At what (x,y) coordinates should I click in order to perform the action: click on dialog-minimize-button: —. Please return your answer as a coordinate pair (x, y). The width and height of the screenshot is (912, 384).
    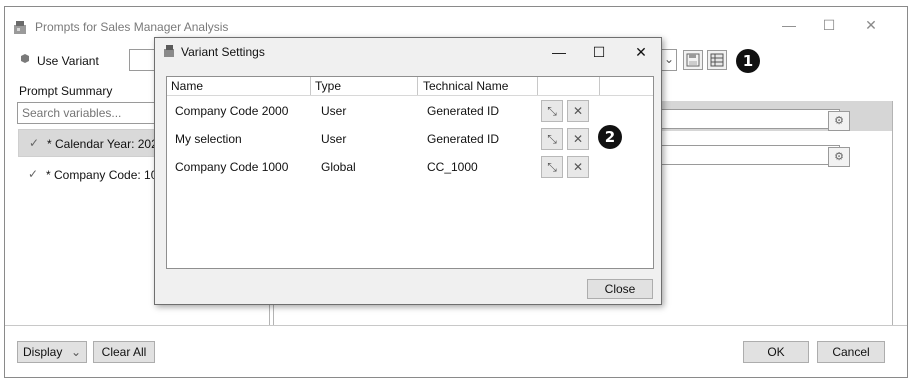
    Looking at the image, I should click on (559, 52).